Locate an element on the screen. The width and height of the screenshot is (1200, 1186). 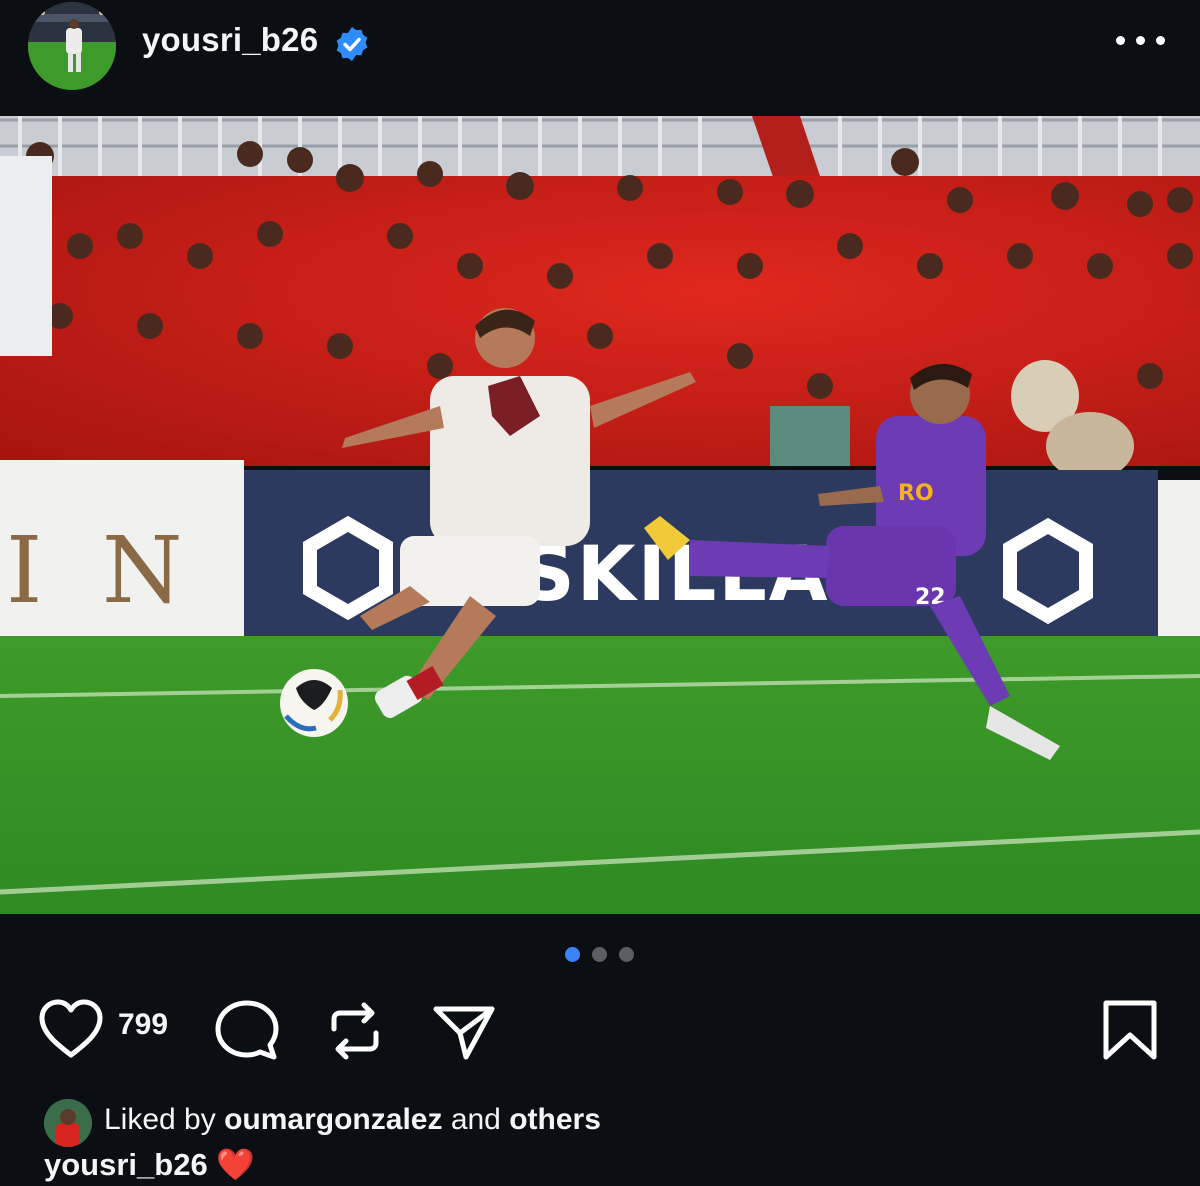
liked-by-avatar-image is located at coordinates (68, 1123).